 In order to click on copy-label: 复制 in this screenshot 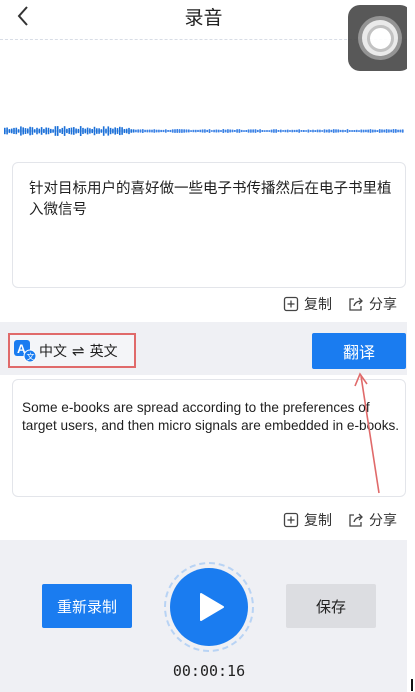, I will do `click(318, 521)`.